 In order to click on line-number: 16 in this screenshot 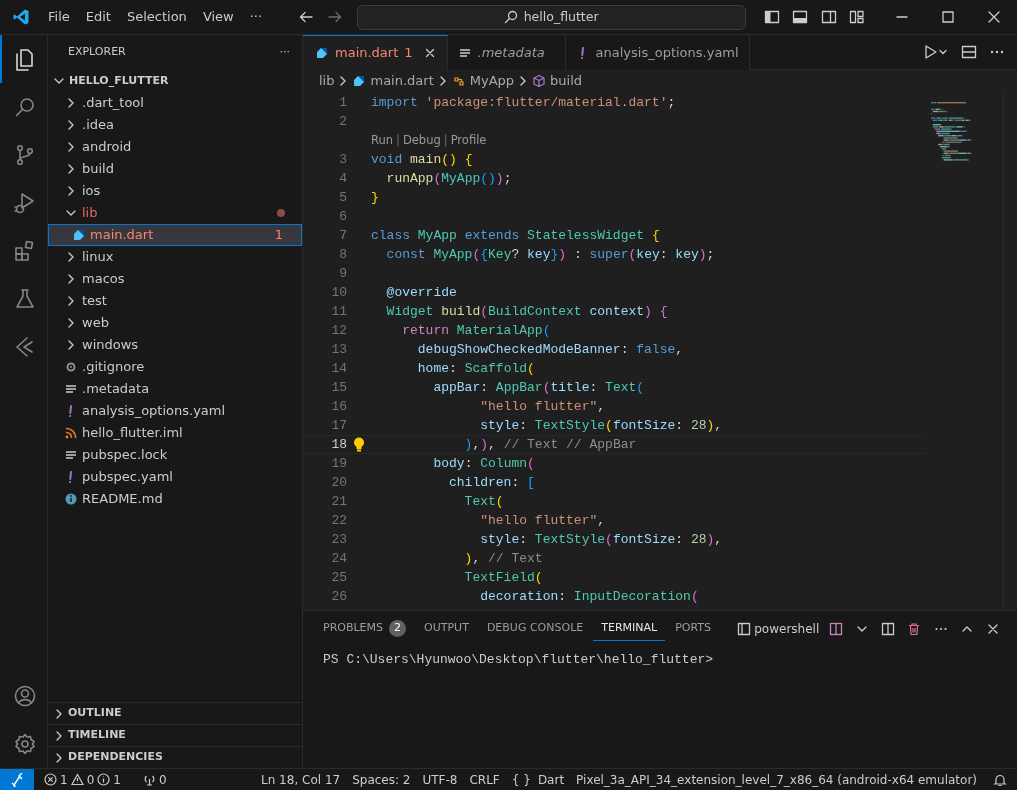, I will do `click(338, 406)`.